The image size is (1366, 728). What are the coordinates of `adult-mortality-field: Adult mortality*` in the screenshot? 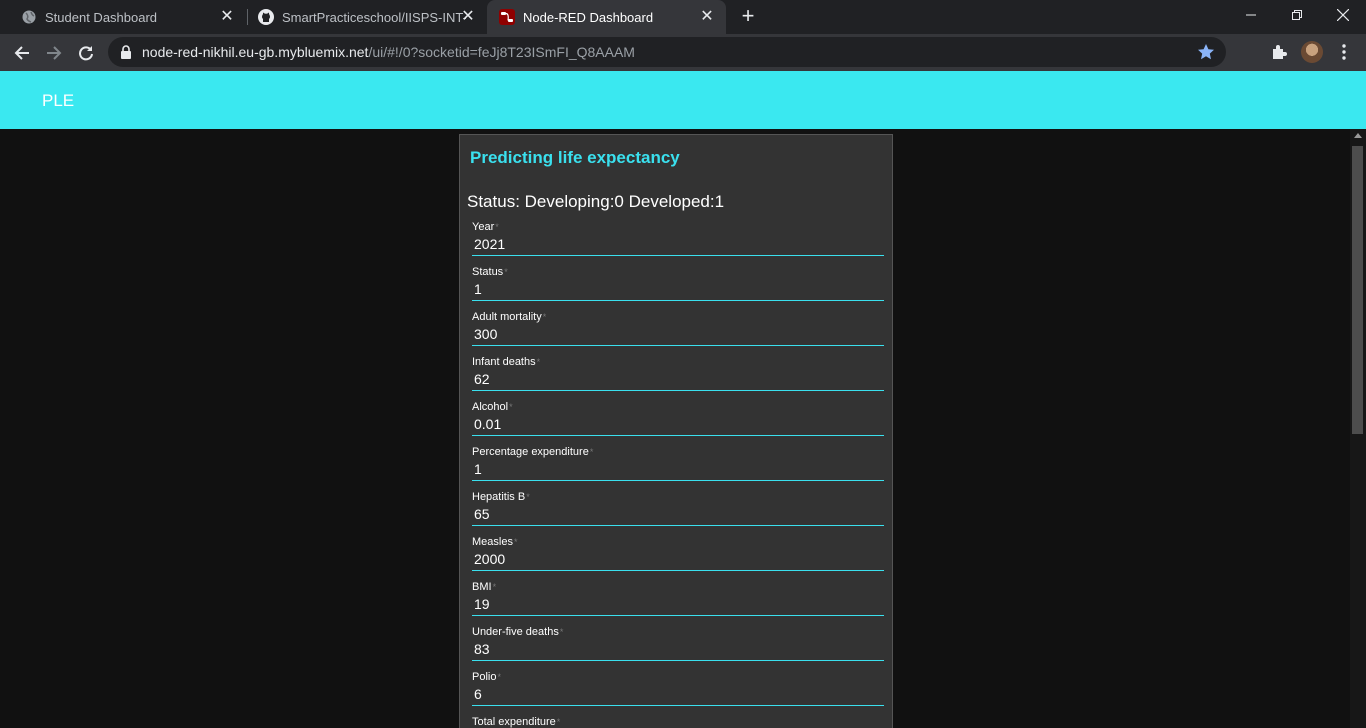 It's located at (678, 330).